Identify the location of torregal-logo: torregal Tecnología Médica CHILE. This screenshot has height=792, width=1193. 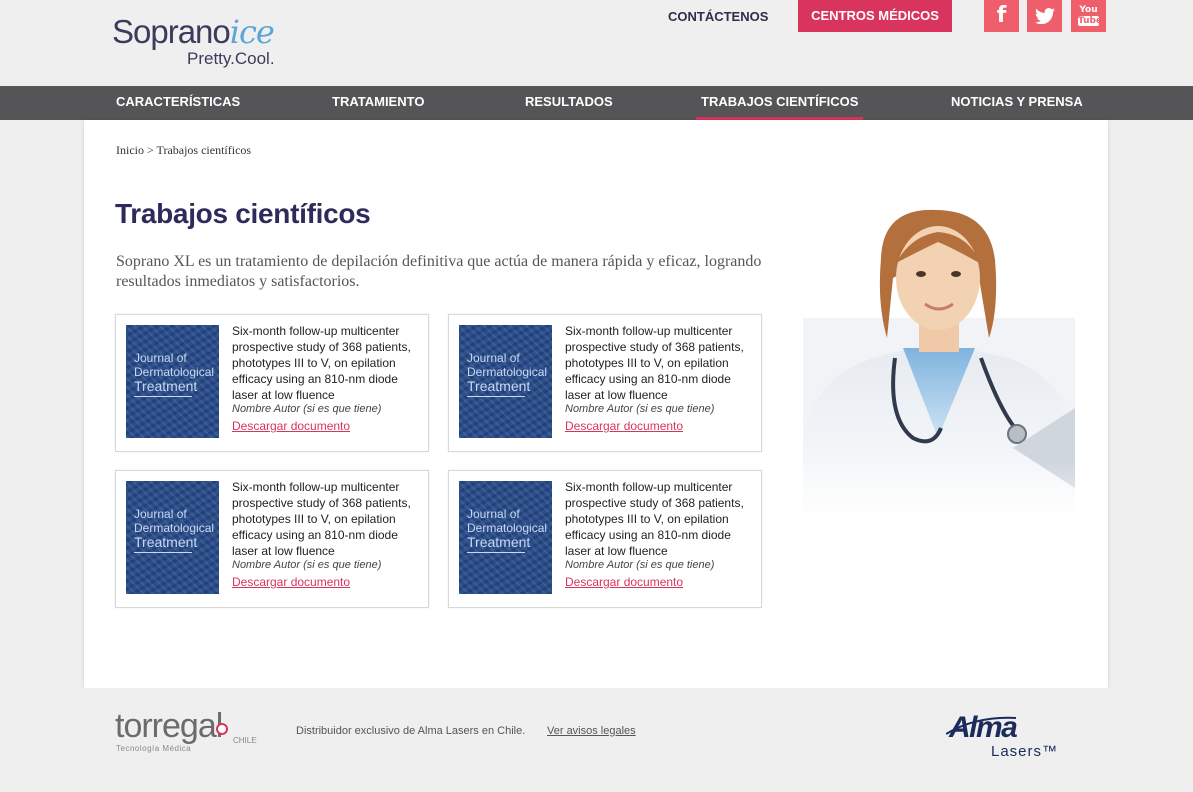
(190, 732).